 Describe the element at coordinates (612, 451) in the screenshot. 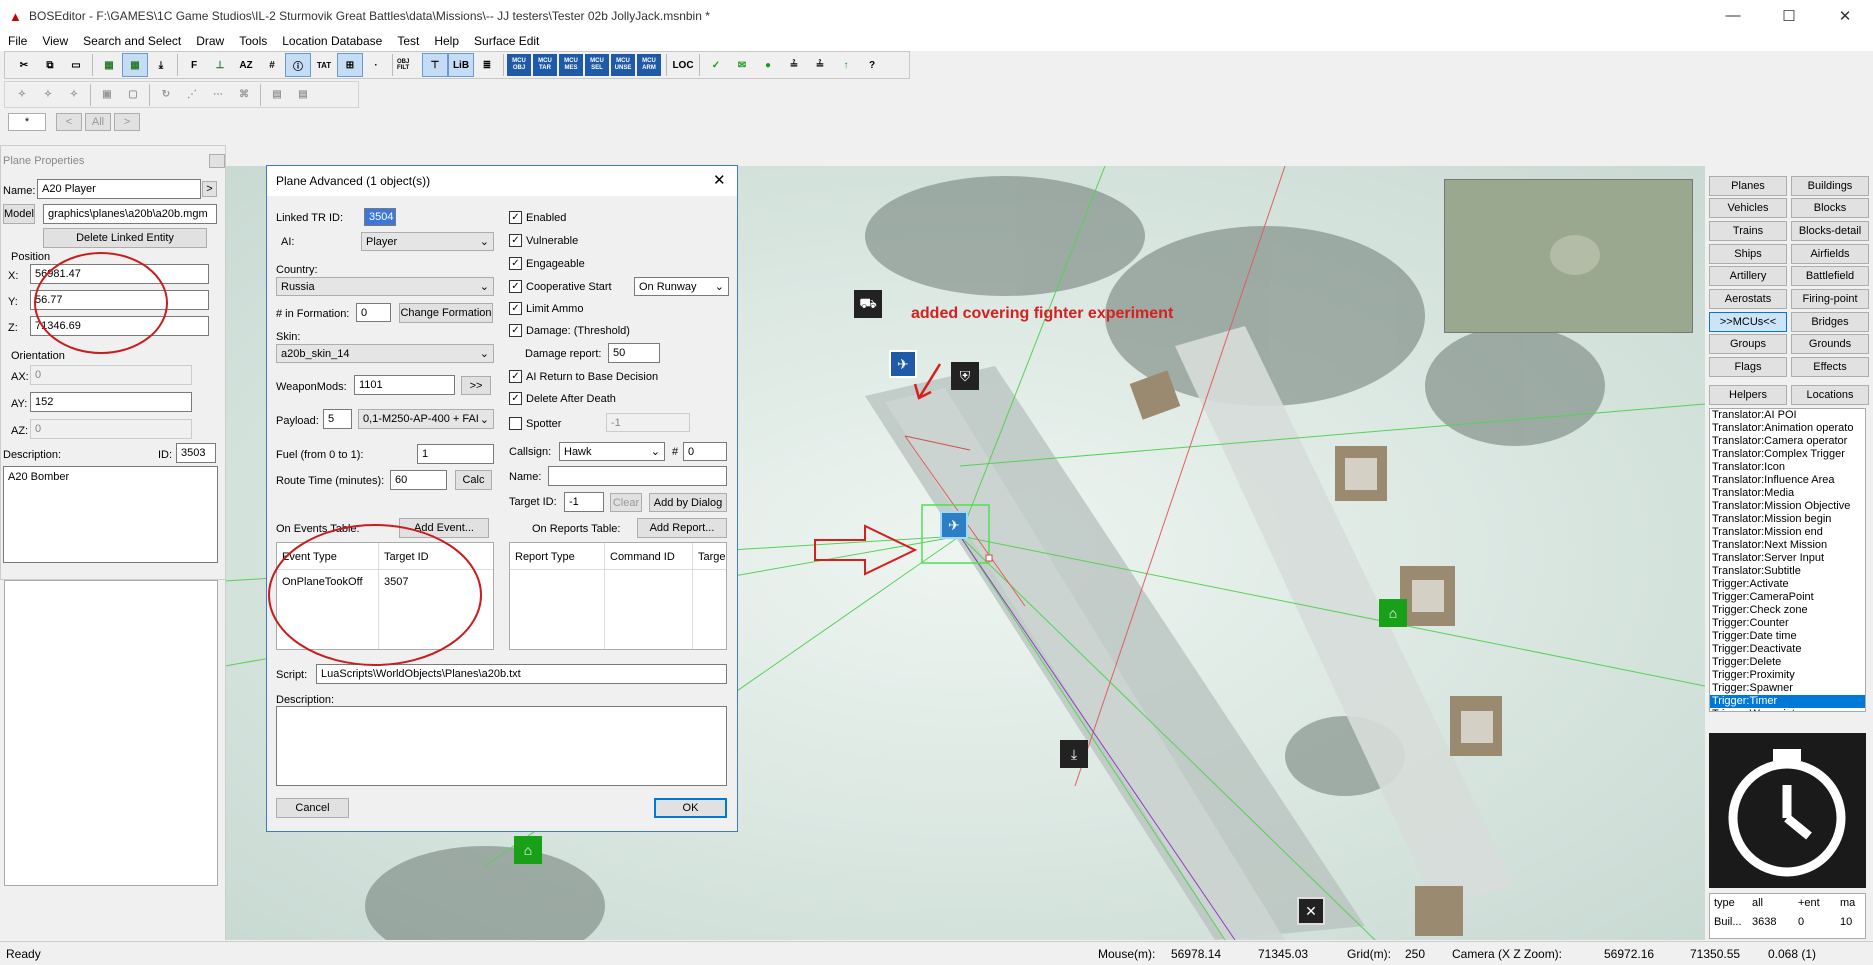

I see `callsign-select: Hawk ⌄` at that location.